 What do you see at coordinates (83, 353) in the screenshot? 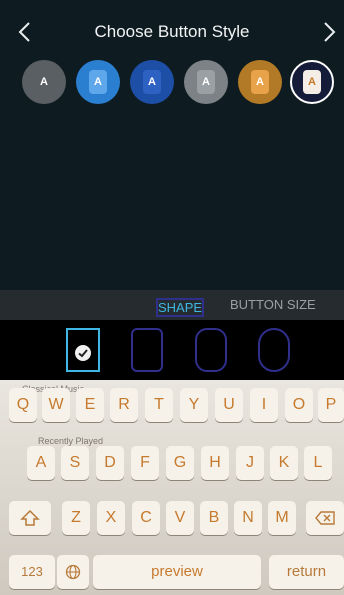
I see `checkmark-icon` at bounding box center [83, 353].